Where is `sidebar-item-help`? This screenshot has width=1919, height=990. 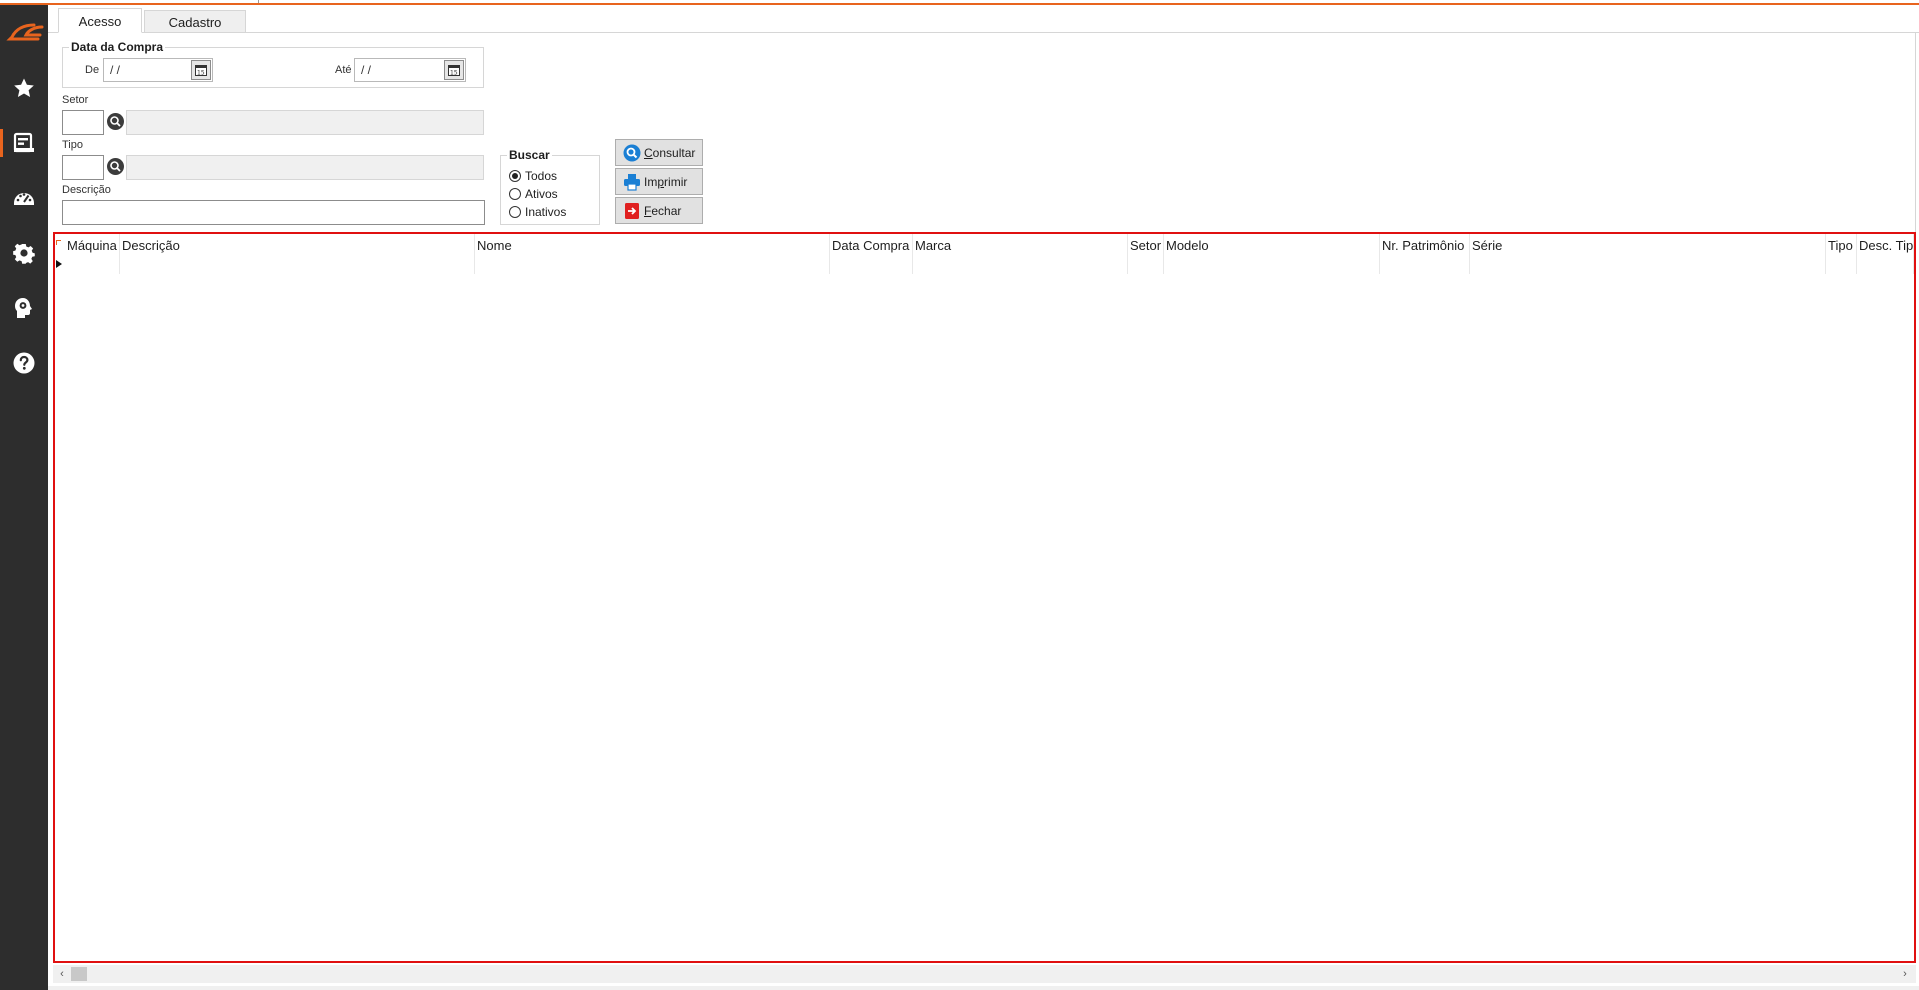 sidebar-item-help is located at coordinates (24, 363).